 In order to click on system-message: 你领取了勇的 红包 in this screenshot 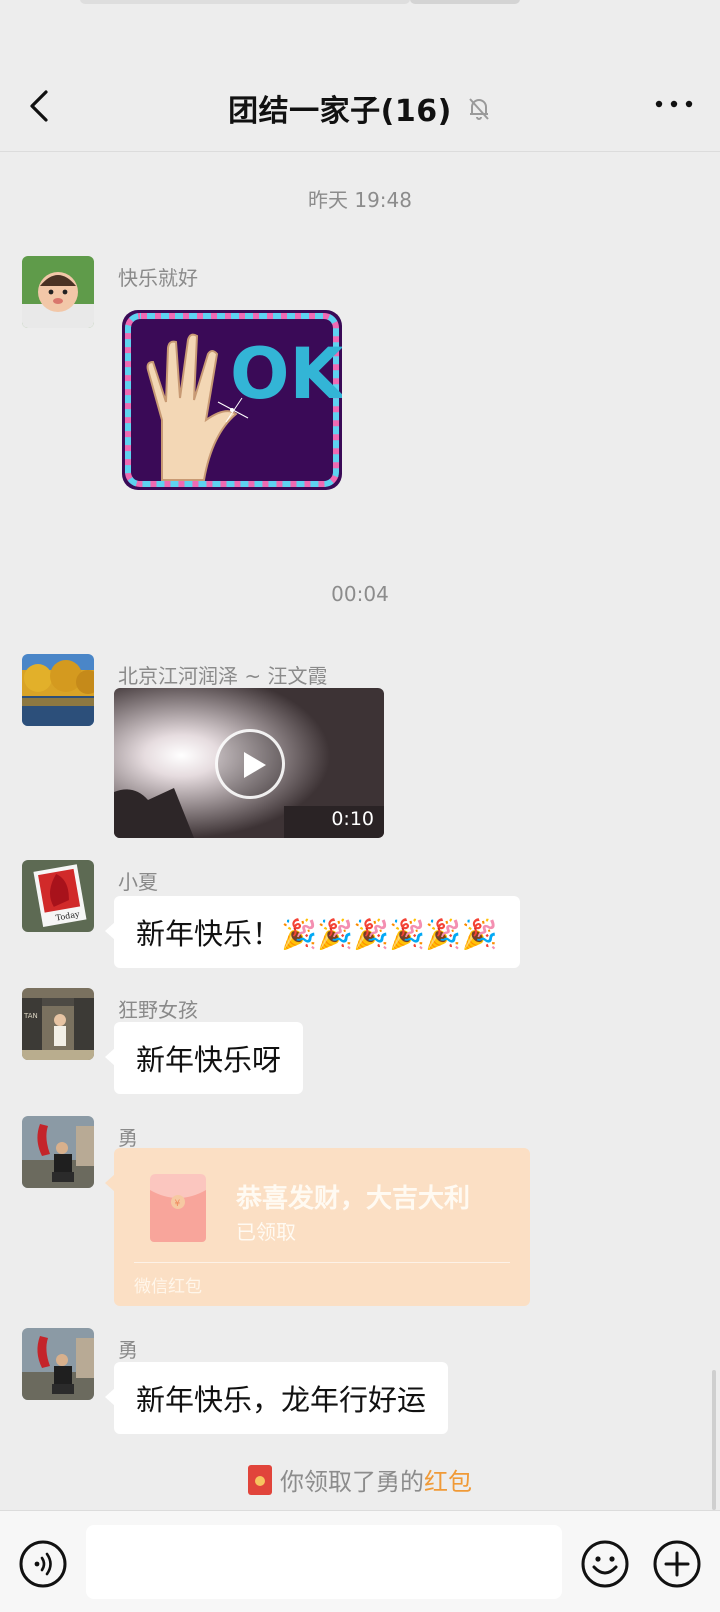, I will do `click(360, 1479)`.